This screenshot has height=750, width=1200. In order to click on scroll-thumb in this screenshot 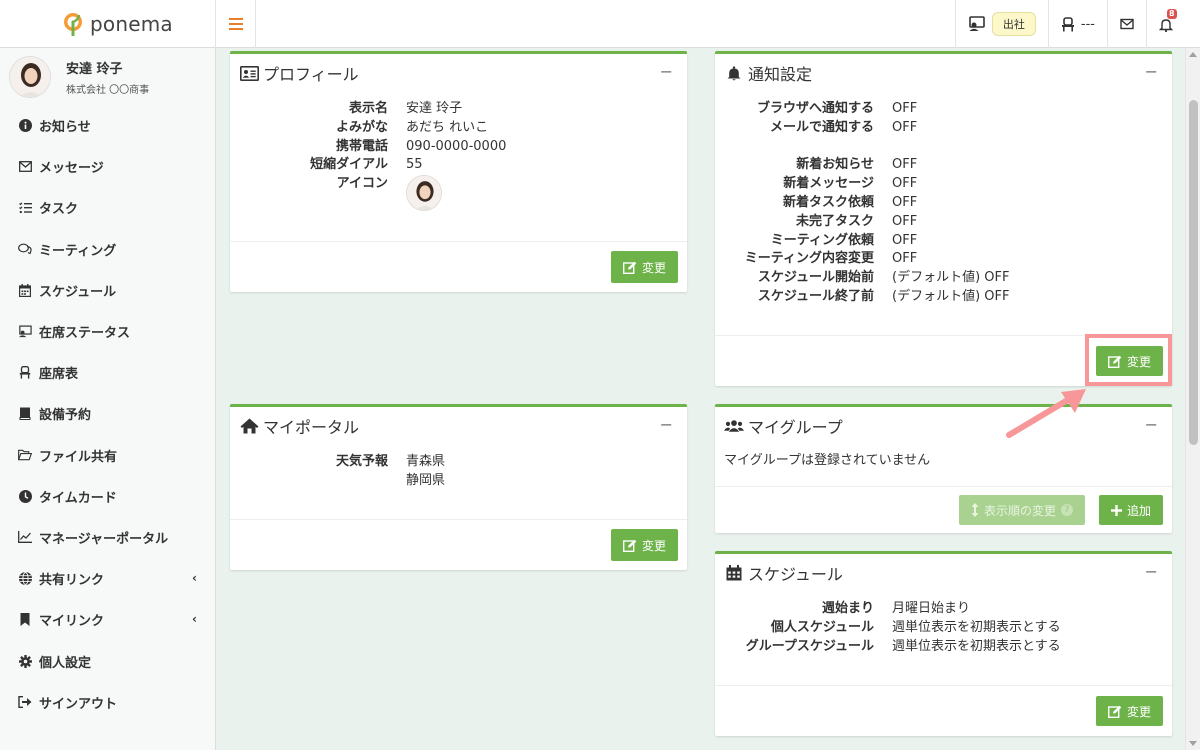, I will do `click(1193, 272)`.